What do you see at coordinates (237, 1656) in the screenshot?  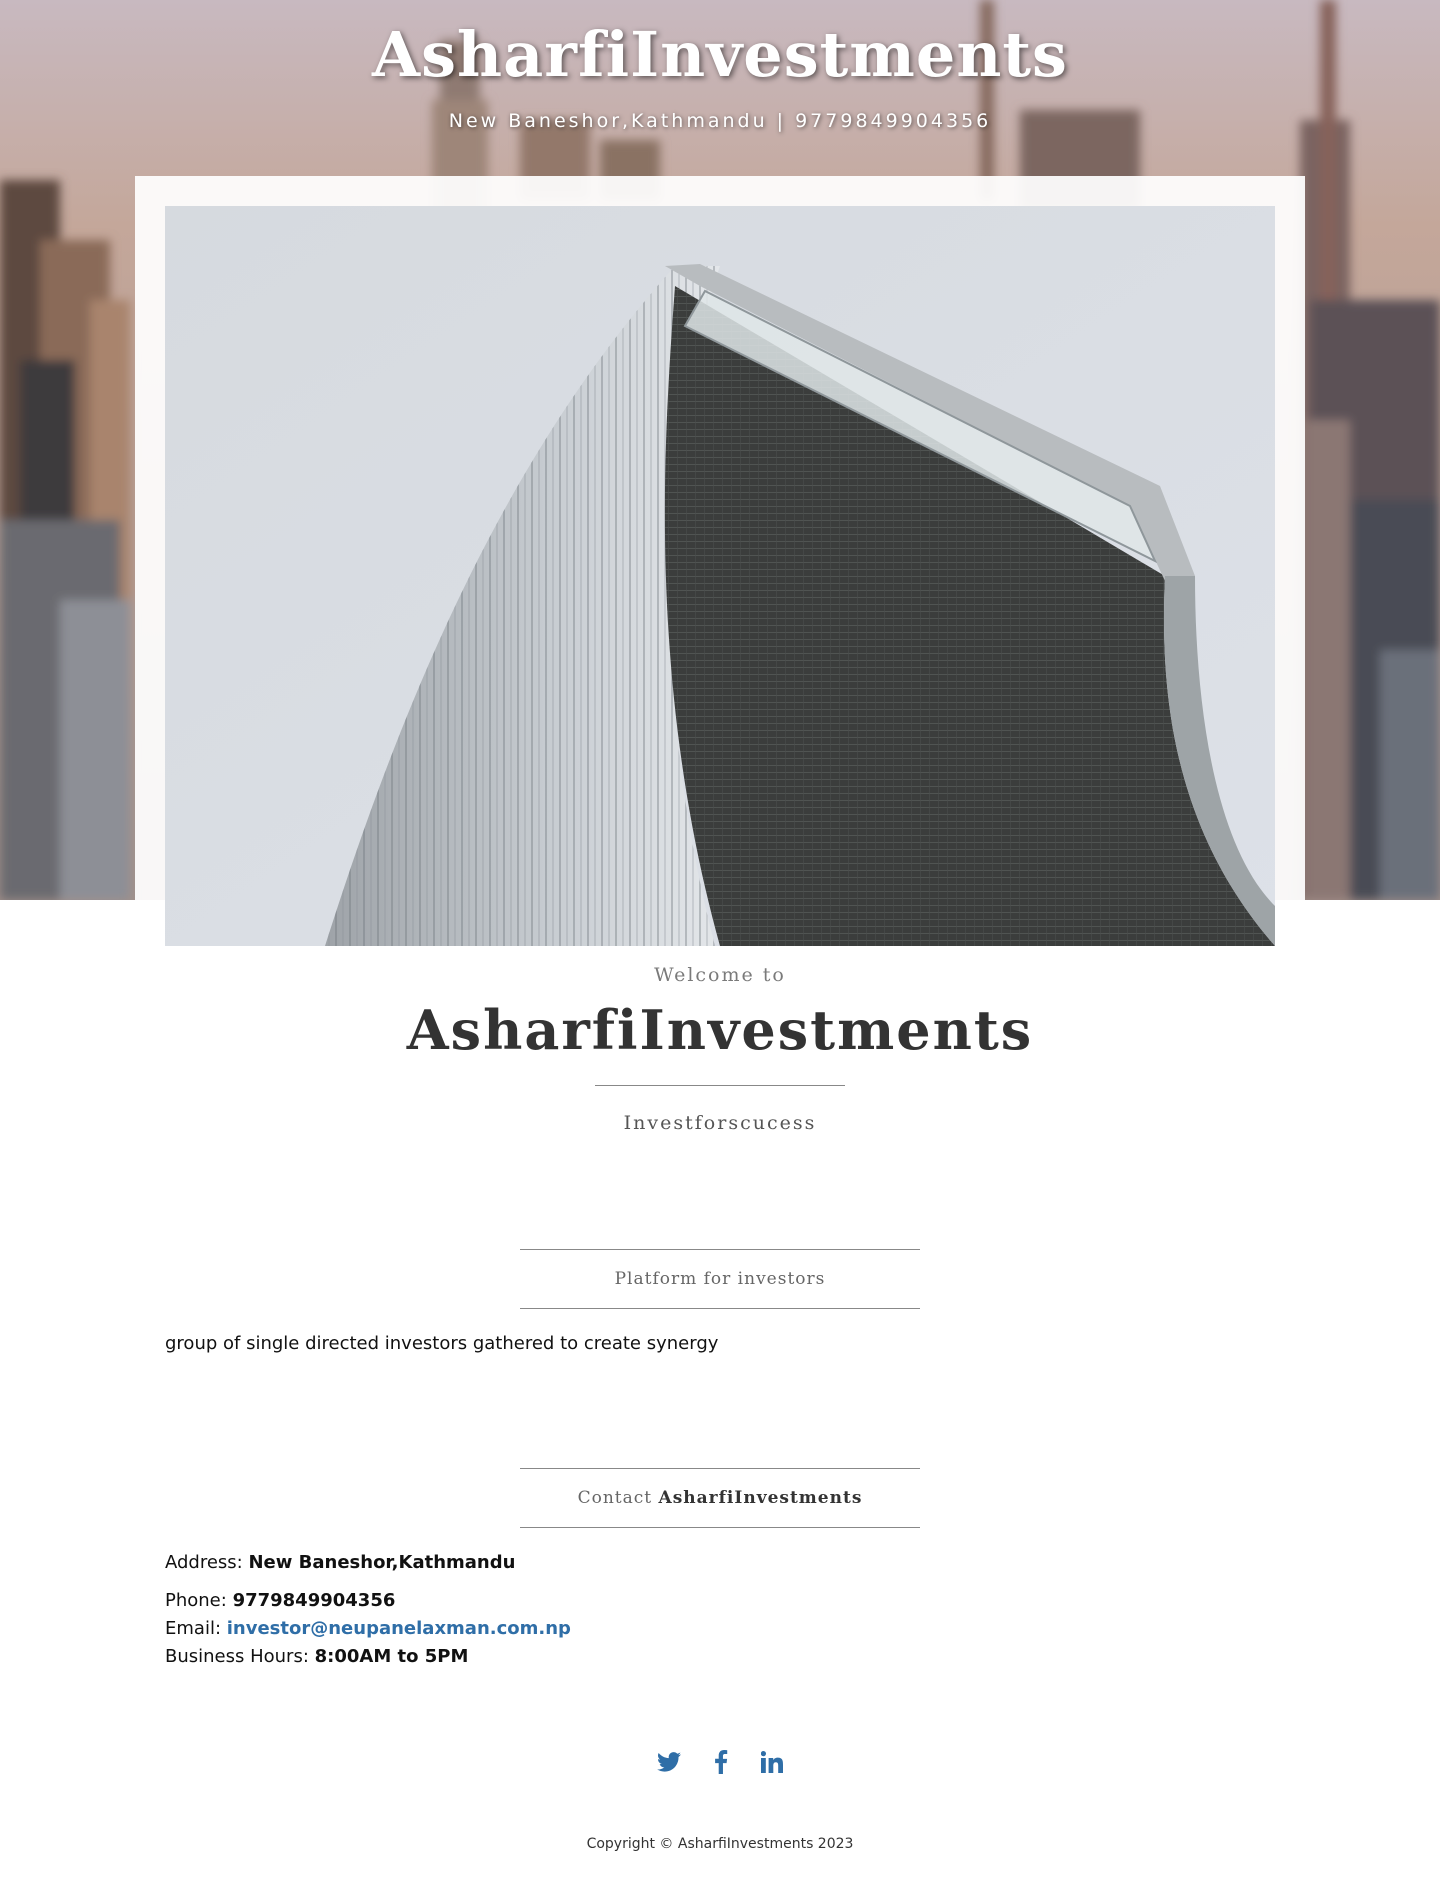 I see `hours-label: Business Hours:` at bounding box center [237, 1656].